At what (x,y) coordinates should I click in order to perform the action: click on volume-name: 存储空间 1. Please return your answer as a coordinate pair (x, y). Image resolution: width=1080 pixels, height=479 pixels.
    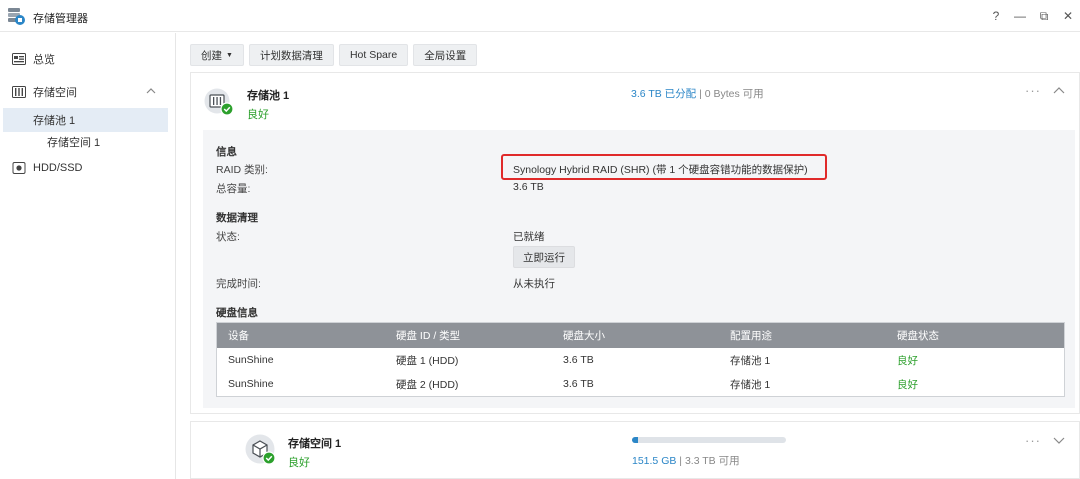
    Looking at the image, I should click on (315, 444).